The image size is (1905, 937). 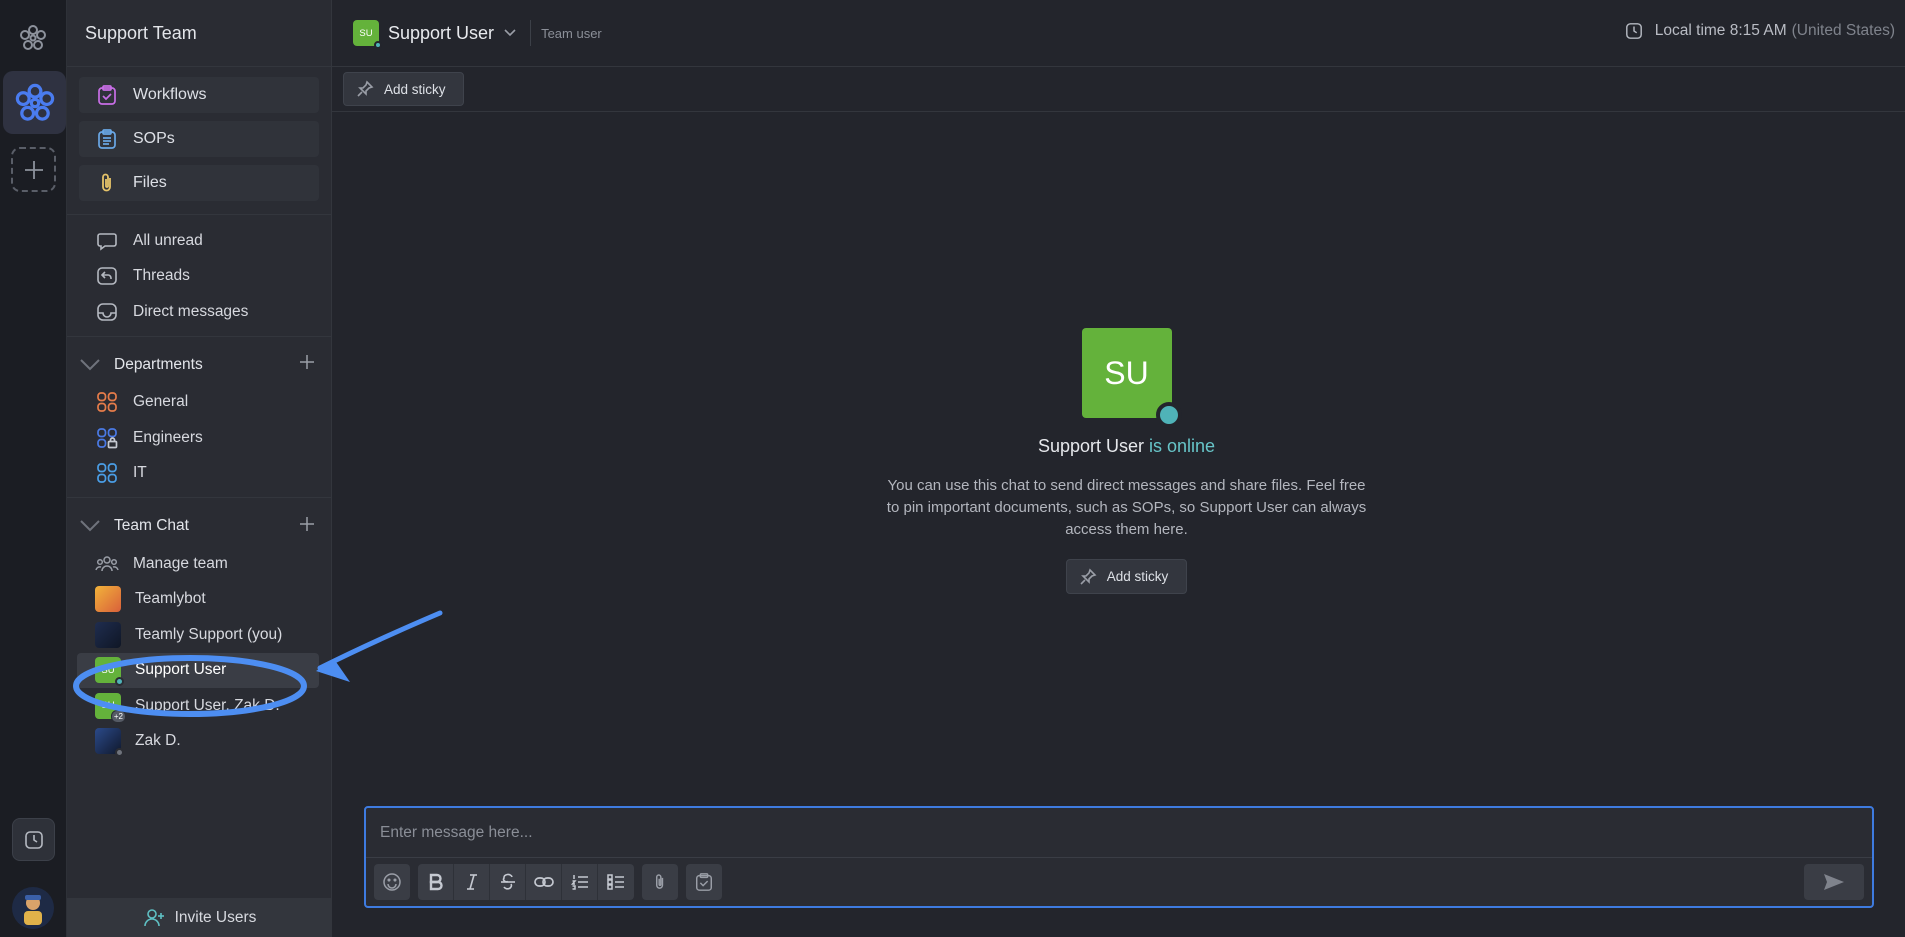 What do you see at coordinates (191, 311) in the screenshot?
I see `sidebar-item-label: Direct messages` at bounding box center [191, 311].